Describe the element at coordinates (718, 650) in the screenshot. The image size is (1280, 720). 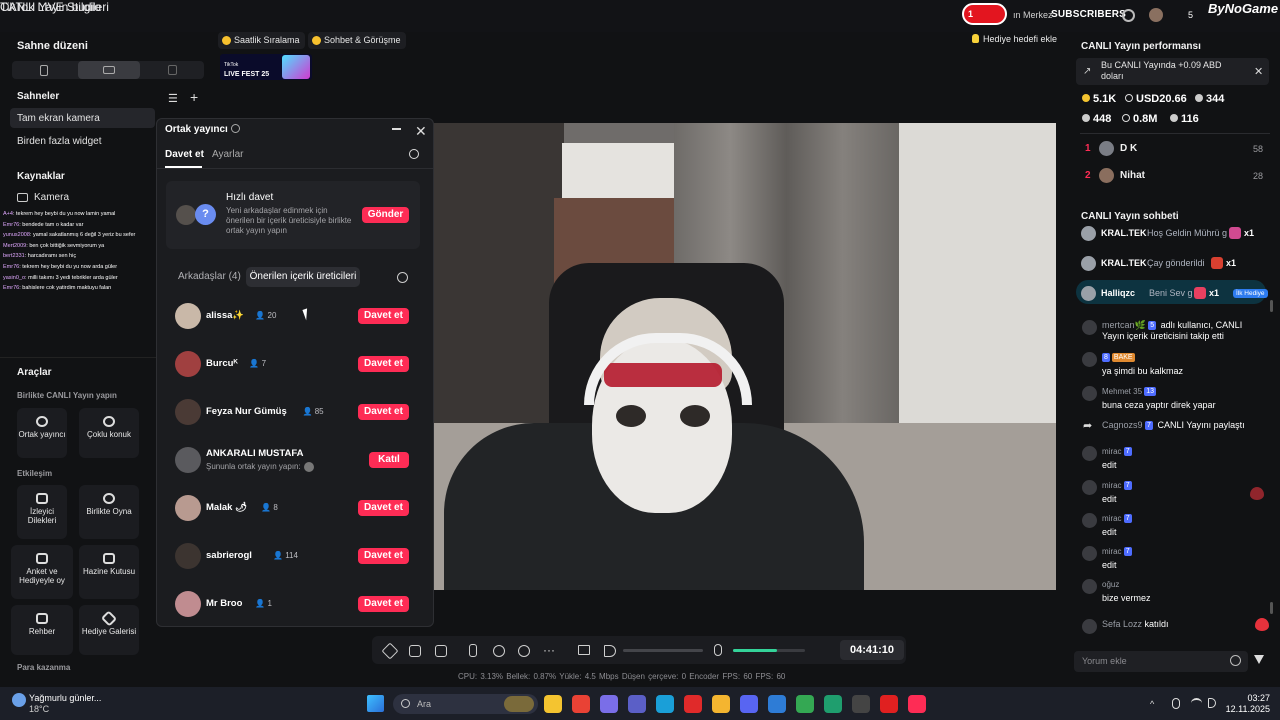
I see `microphone-icon` at that location.